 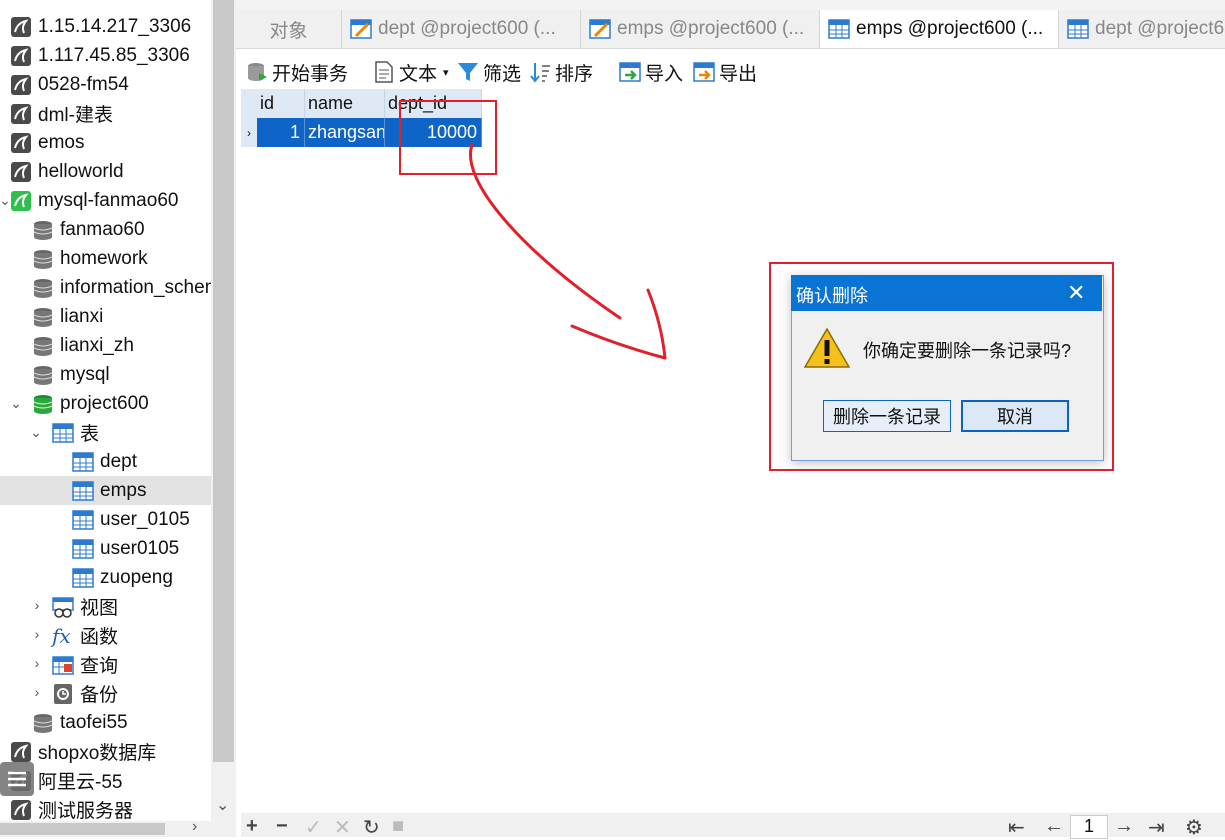 What do you see at coordinates (222, 805) in the screenshot?
I see `scroll-down-icon: ⌄` at bounding box center [222, 805].